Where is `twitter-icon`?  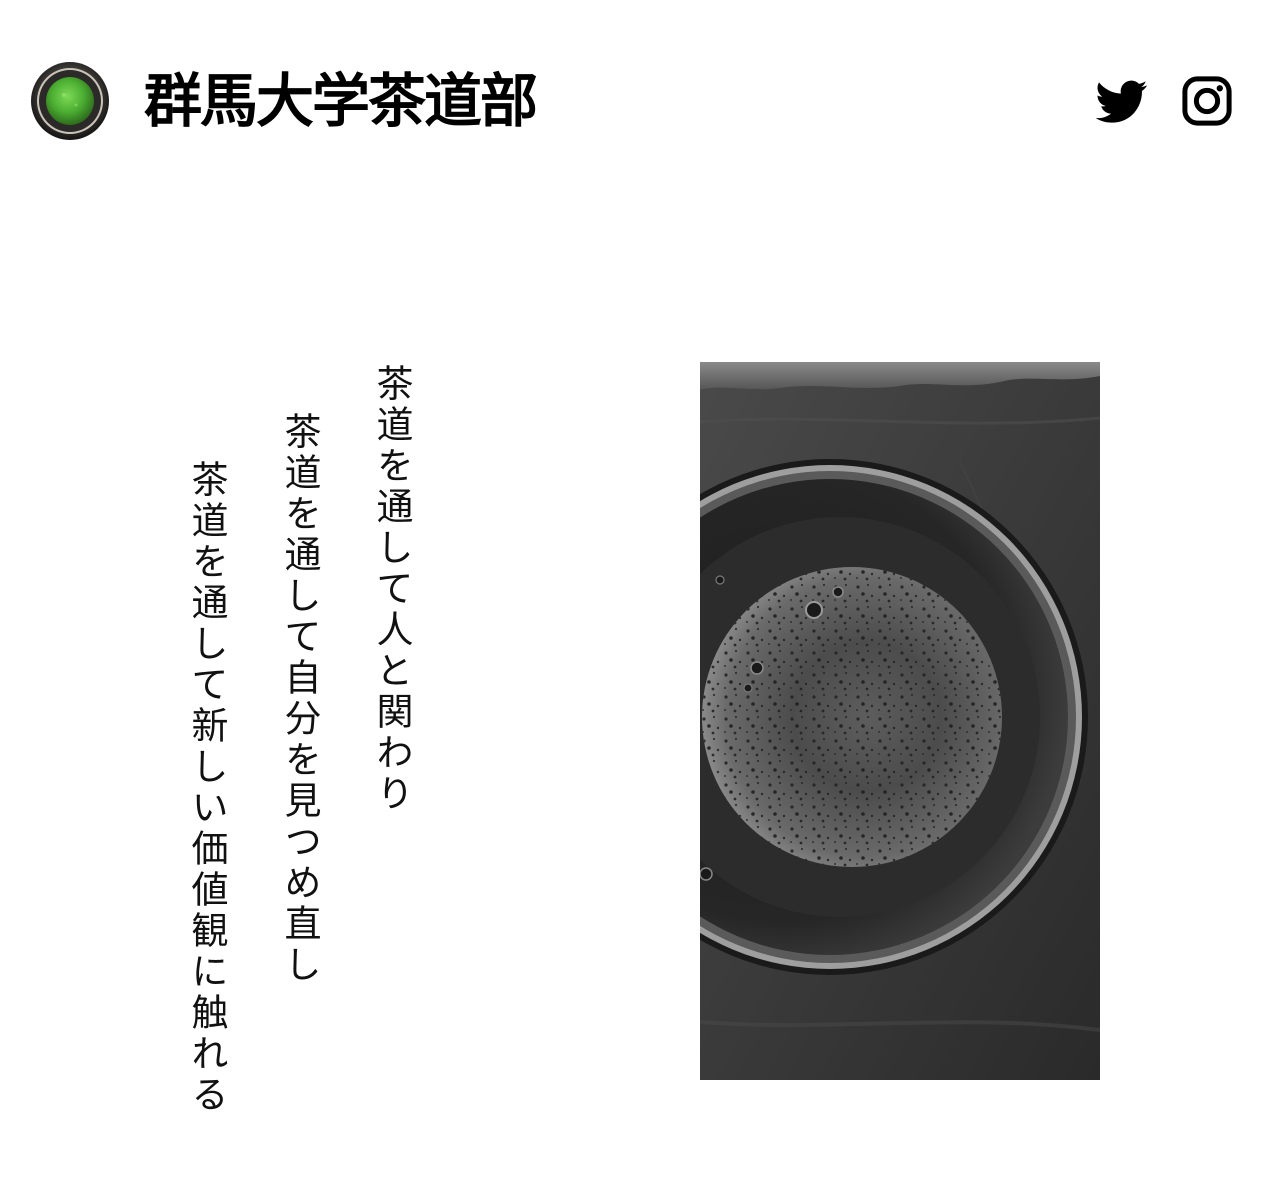 twitter-icon is located at coordinates (1122, 101).